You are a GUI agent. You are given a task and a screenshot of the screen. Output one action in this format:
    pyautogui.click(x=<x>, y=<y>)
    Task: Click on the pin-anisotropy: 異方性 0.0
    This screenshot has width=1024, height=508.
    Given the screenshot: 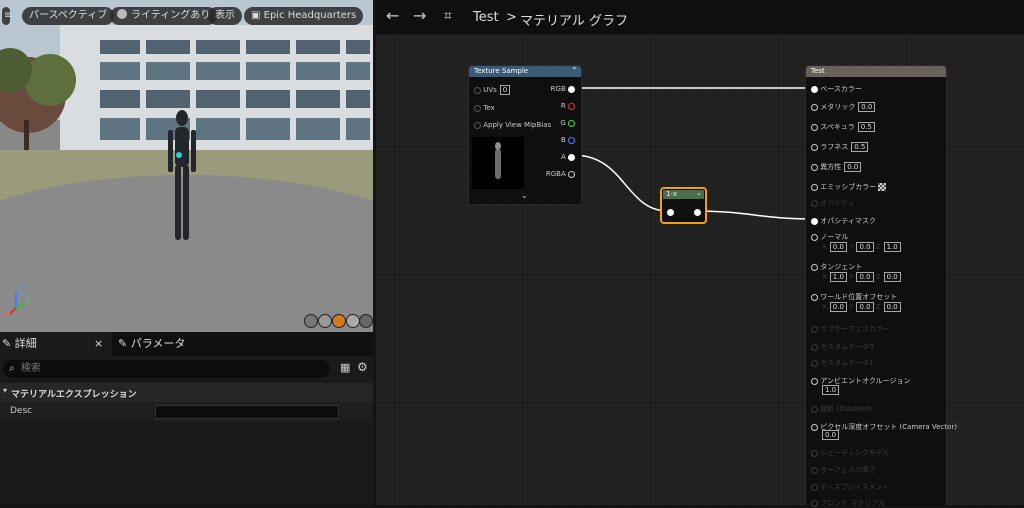 What is the action you would take?
    pyautogui.click(x=836, y=167)
    